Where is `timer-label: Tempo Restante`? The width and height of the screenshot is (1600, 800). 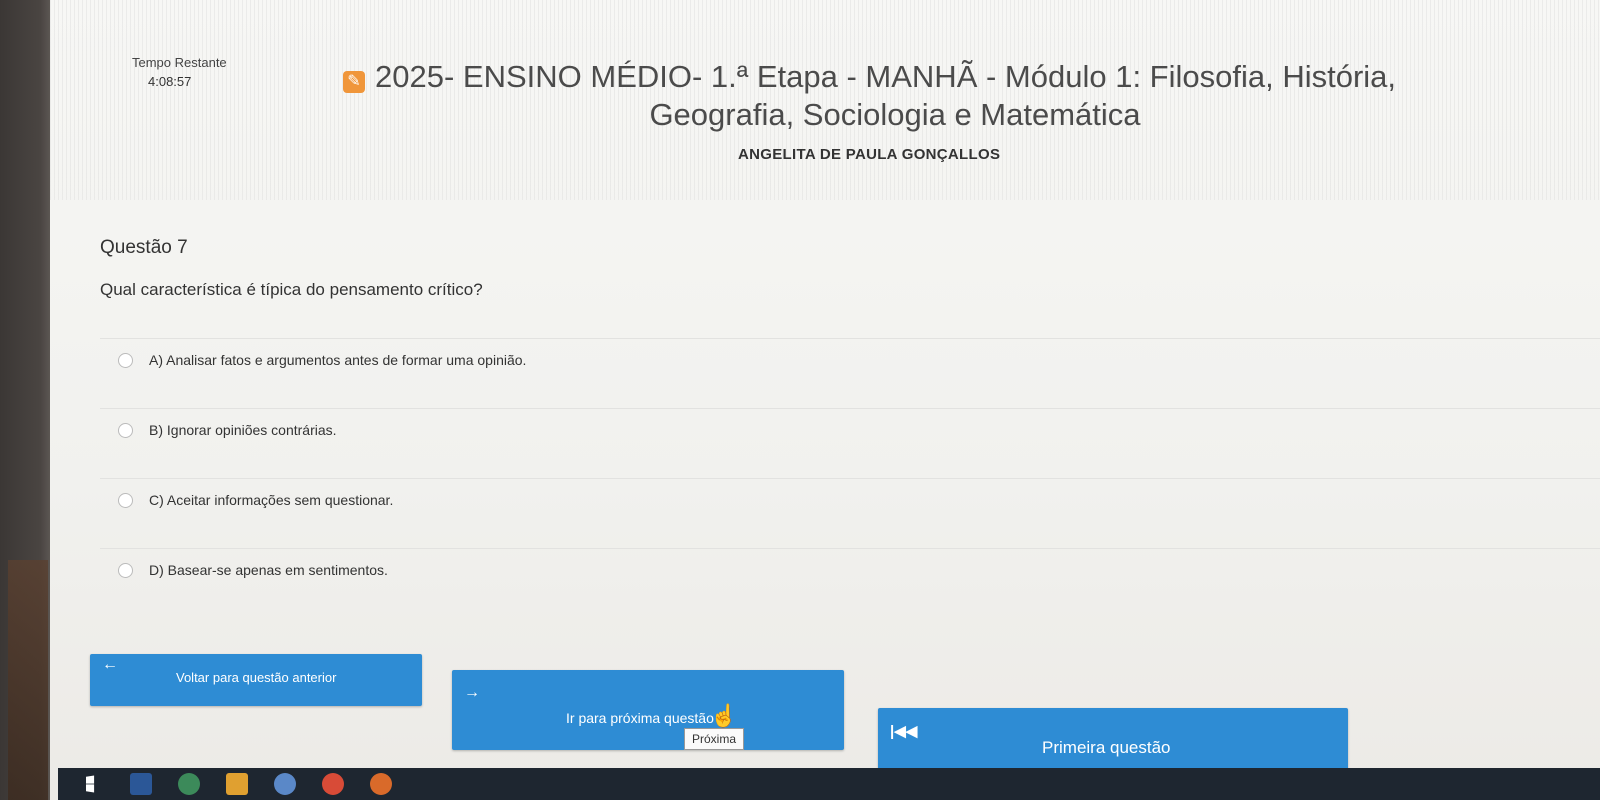
timer-label: Tempo Restante is located at coordinates (179, 62).